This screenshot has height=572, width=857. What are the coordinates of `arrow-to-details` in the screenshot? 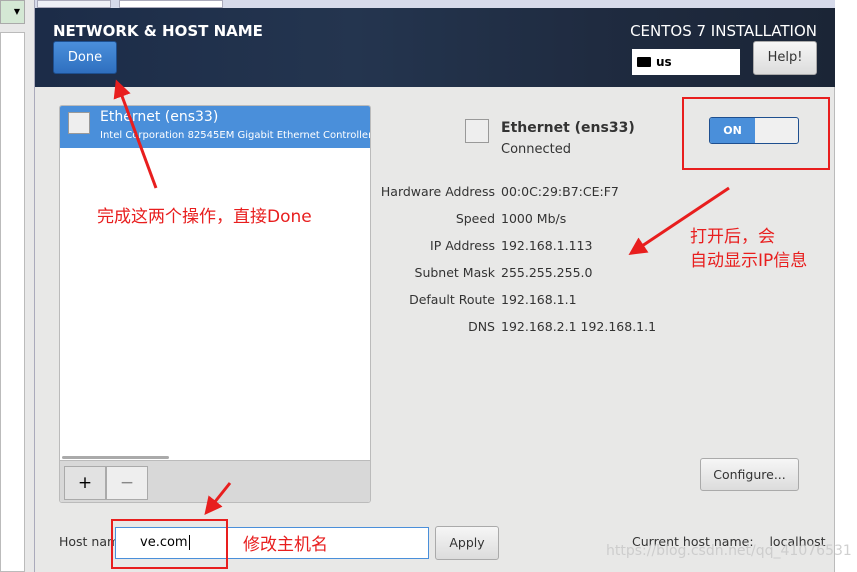 It's located at (679, 220).